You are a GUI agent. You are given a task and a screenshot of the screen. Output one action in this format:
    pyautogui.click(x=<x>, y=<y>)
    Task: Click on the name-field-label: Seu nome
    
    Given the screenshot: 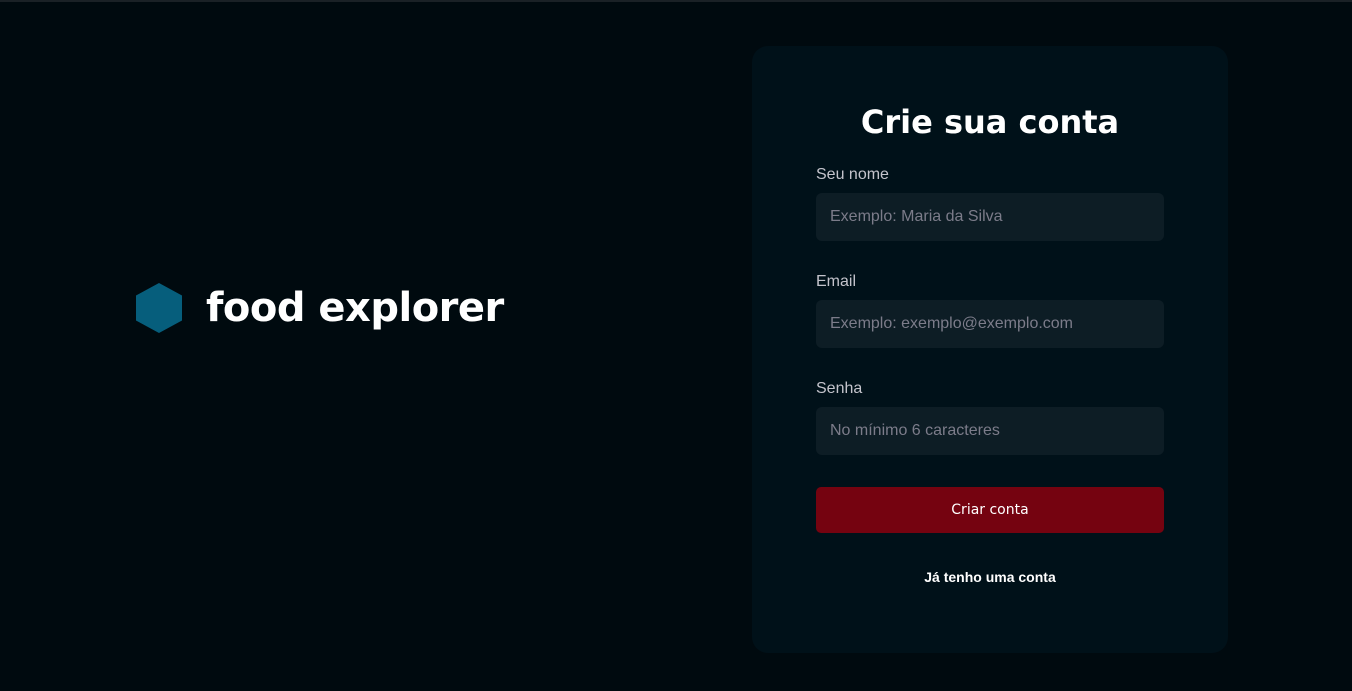 What is the action you would take?
    pyautogui.click(x=852, y=174)
    